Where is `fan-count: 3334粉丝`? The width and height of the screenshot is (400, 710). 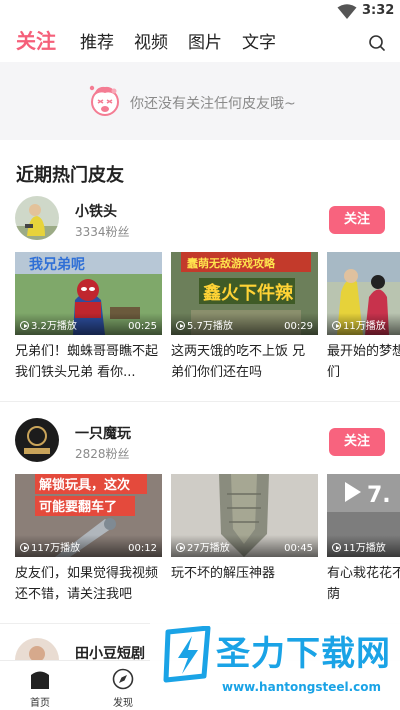
fan-count: 3334粉丝 is located at coordinates (102, 232).